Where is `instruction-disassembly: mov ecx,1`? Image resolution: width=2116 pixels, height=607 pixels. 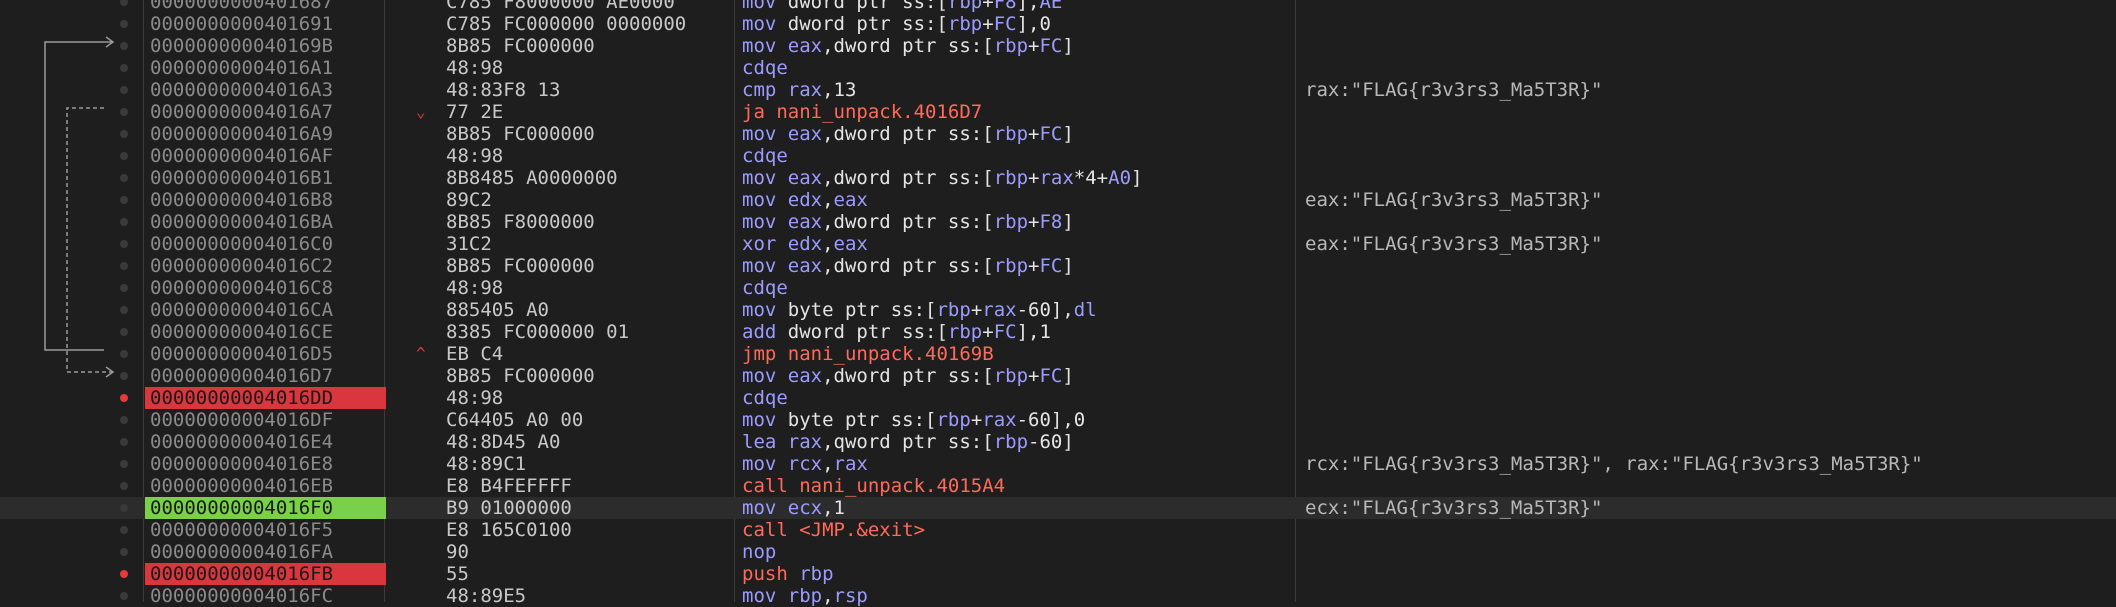
instruction-disassembly: mov ecx,1 is located at coordinates (1017, 508).